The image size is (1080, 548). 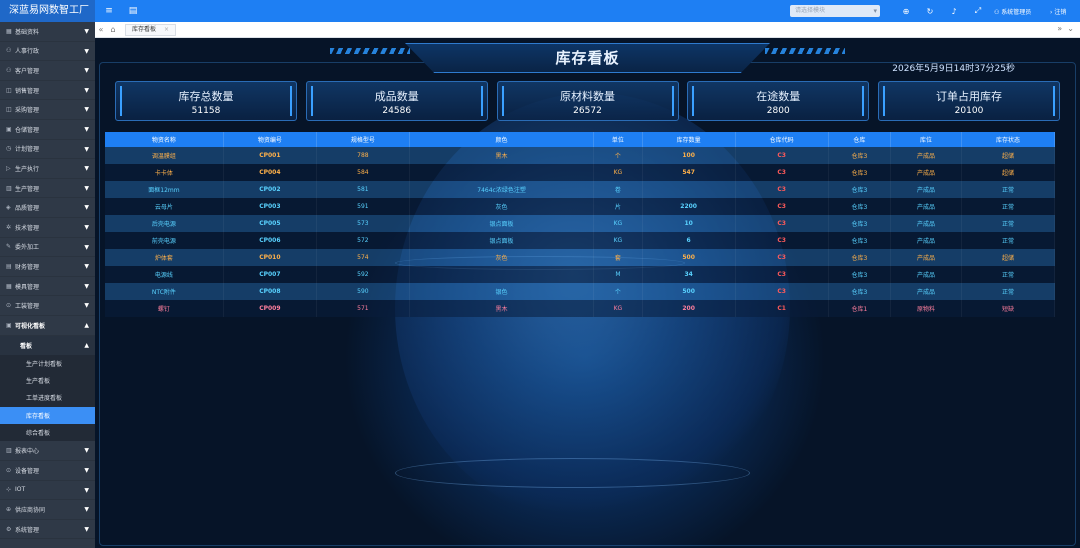 I want to click on column-header: 颜色, so click(x=502, y=139).